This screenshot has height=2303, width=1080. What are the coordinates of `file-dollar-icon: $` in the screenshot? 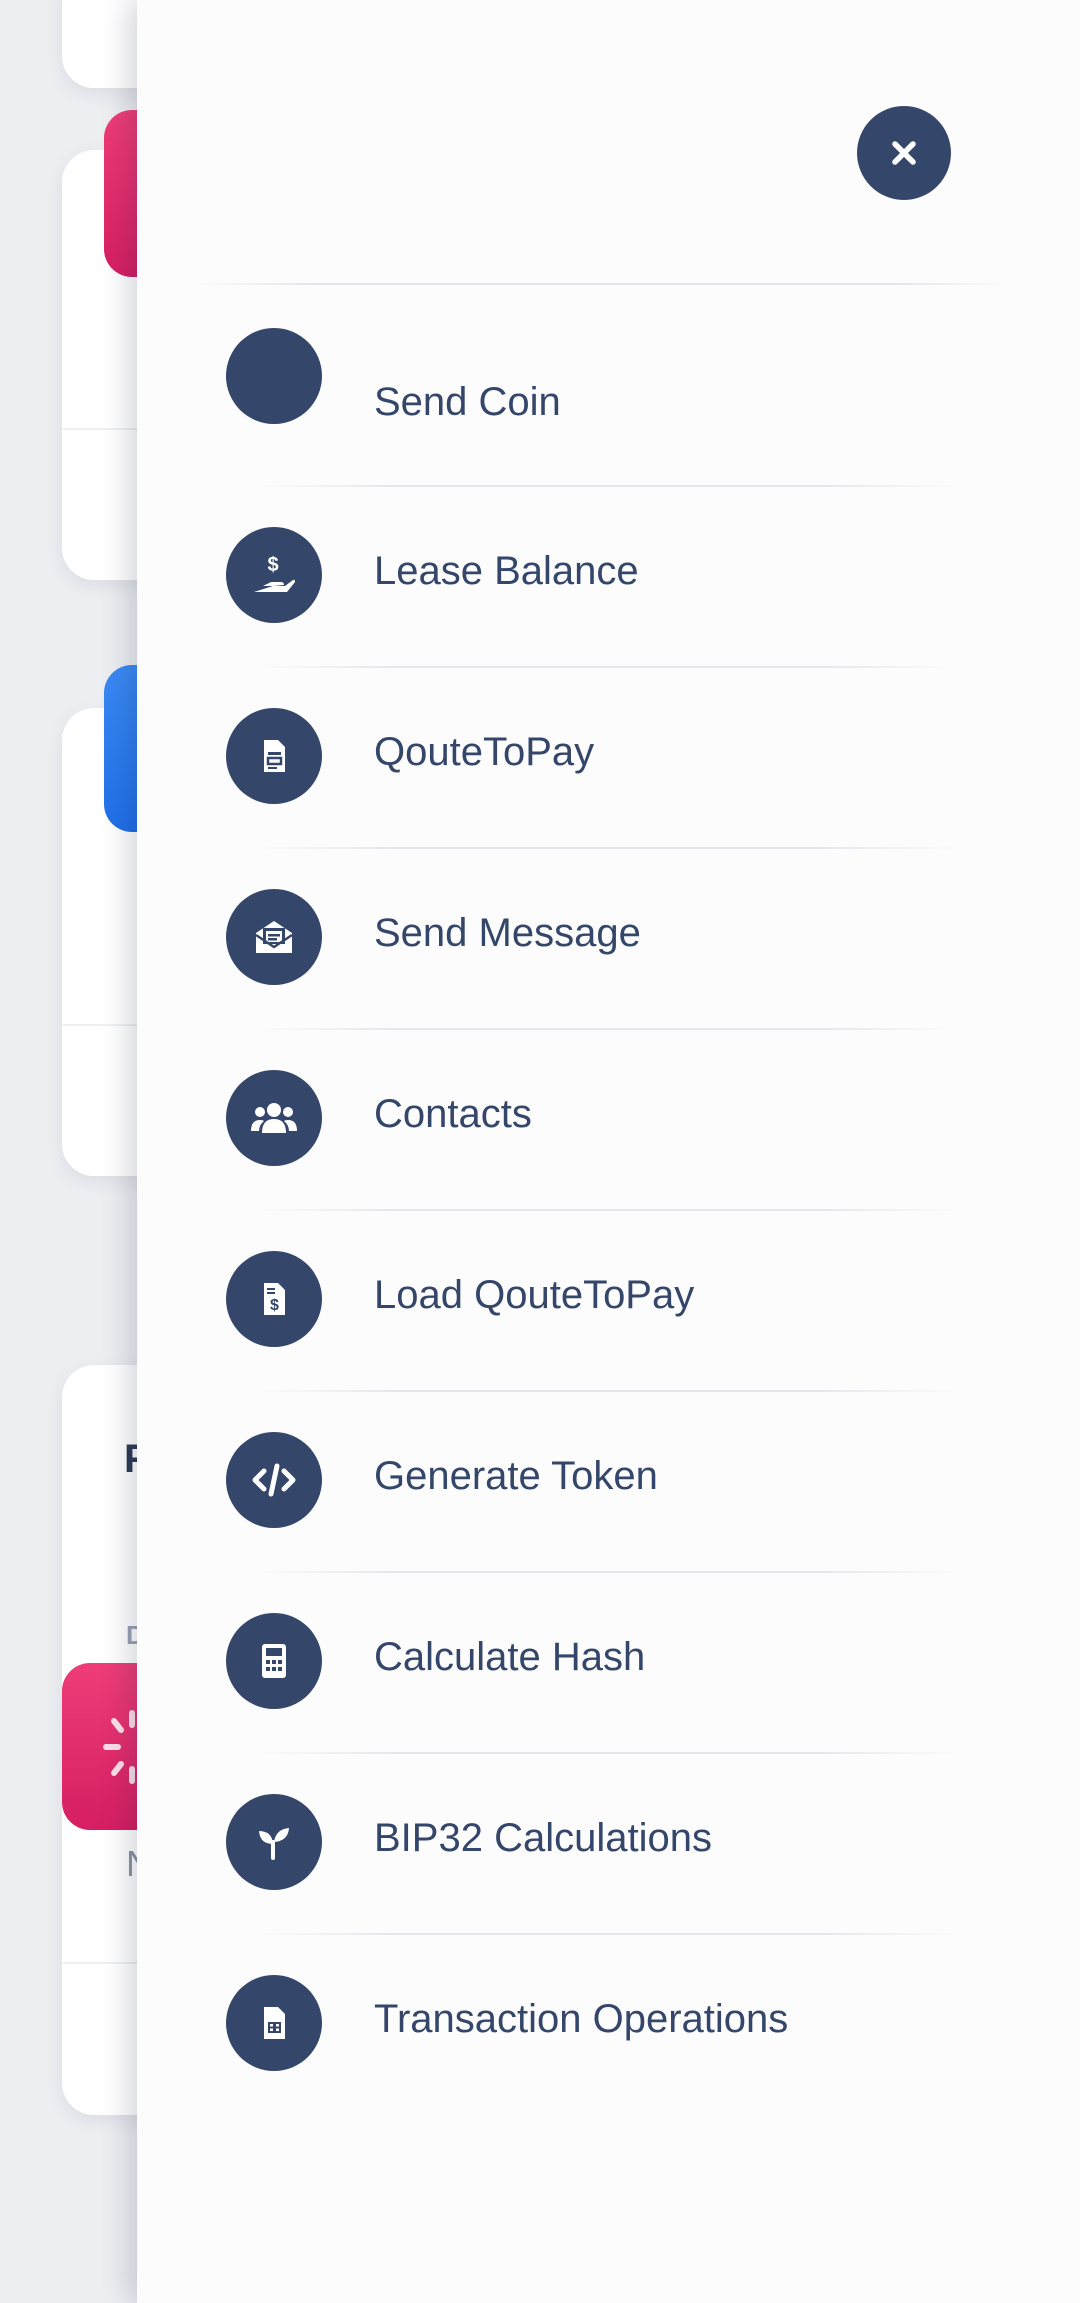 It's located at (274, 1299).